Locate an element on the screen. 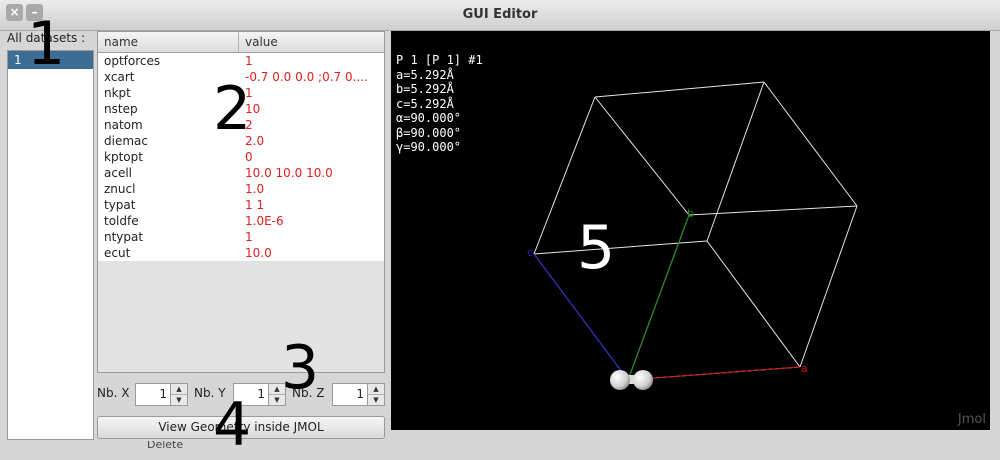 The width and height of the screenshot is (1000, 460). parameter-value: 1.0E-6 is located at coordinates (314, 221).